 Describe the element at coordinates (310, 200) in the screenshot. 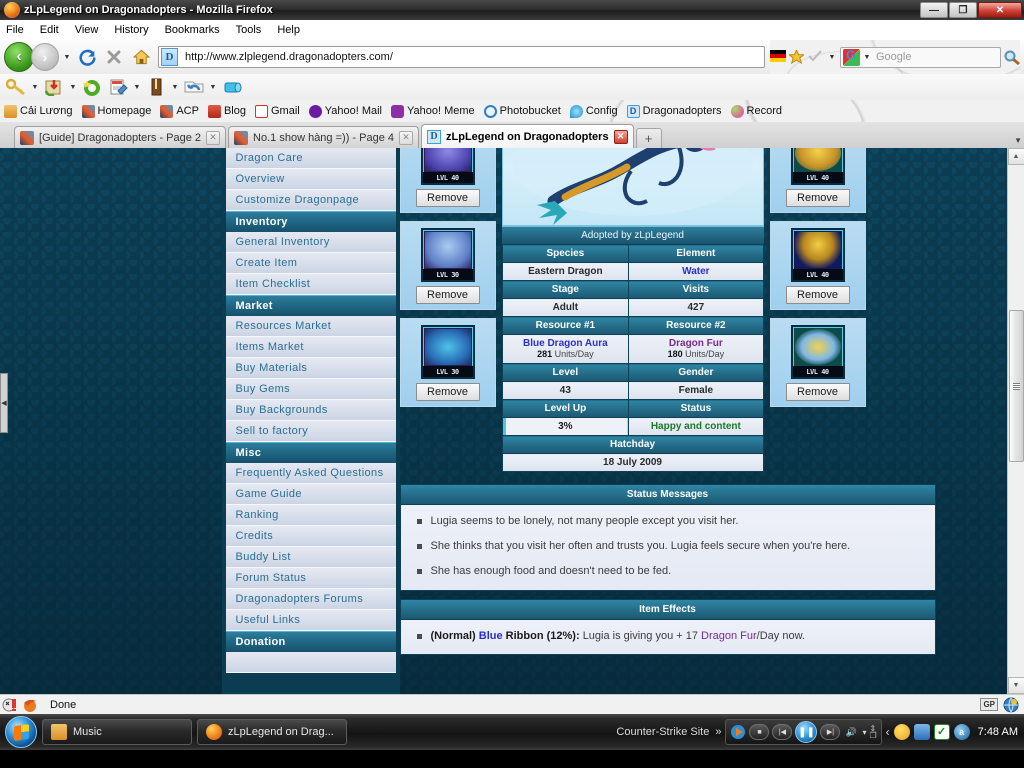

I see `sidebar-item-customize-dragonpage: Customize Dragonpage` at that location.